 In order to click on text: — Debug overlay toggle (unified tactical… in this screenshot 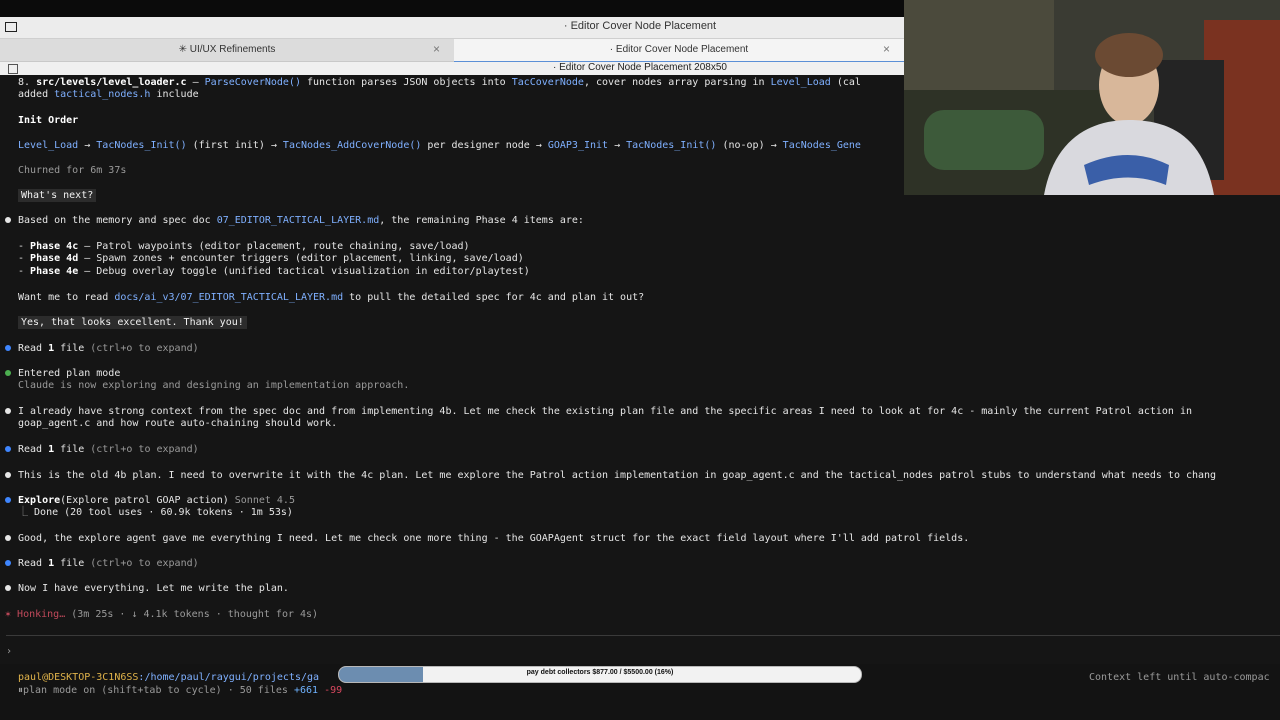, I will do `click(304, 271)`.